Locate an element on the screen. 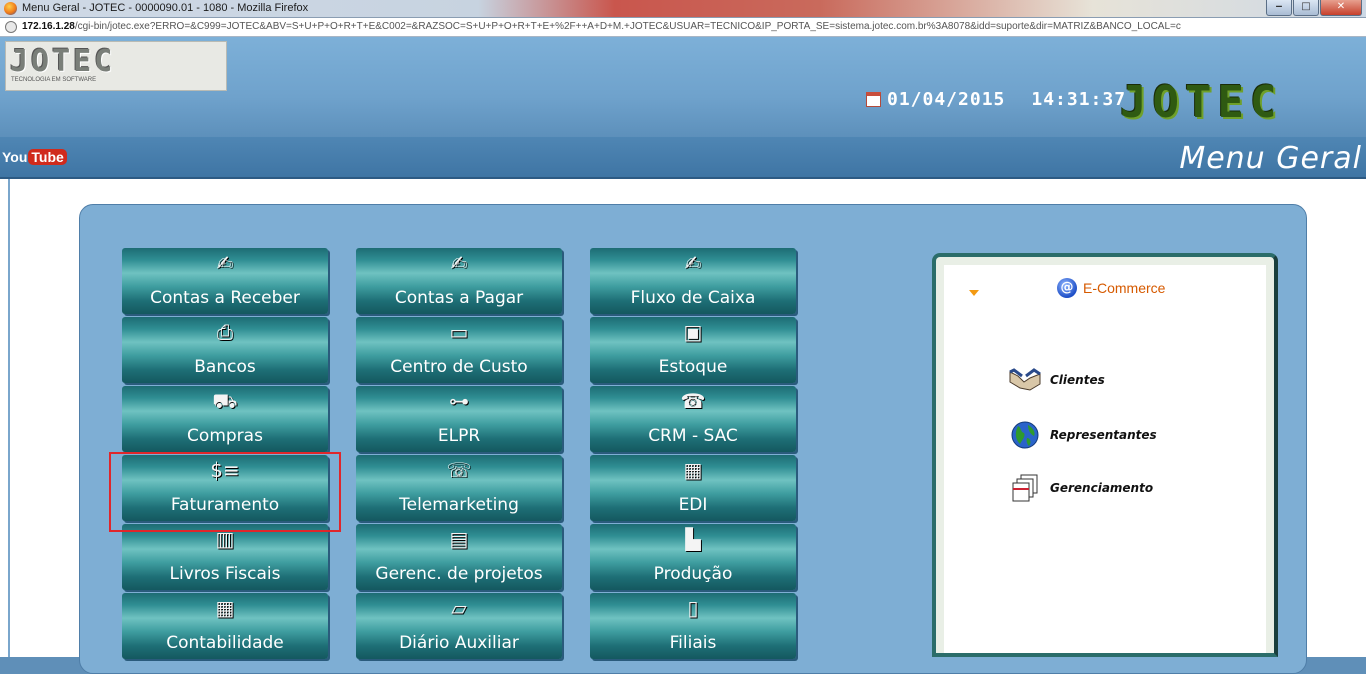 Image resolution: width=1366 pixels, height=674 pixels. minimize-button: ‒ is located at coordinates (1279, 8).